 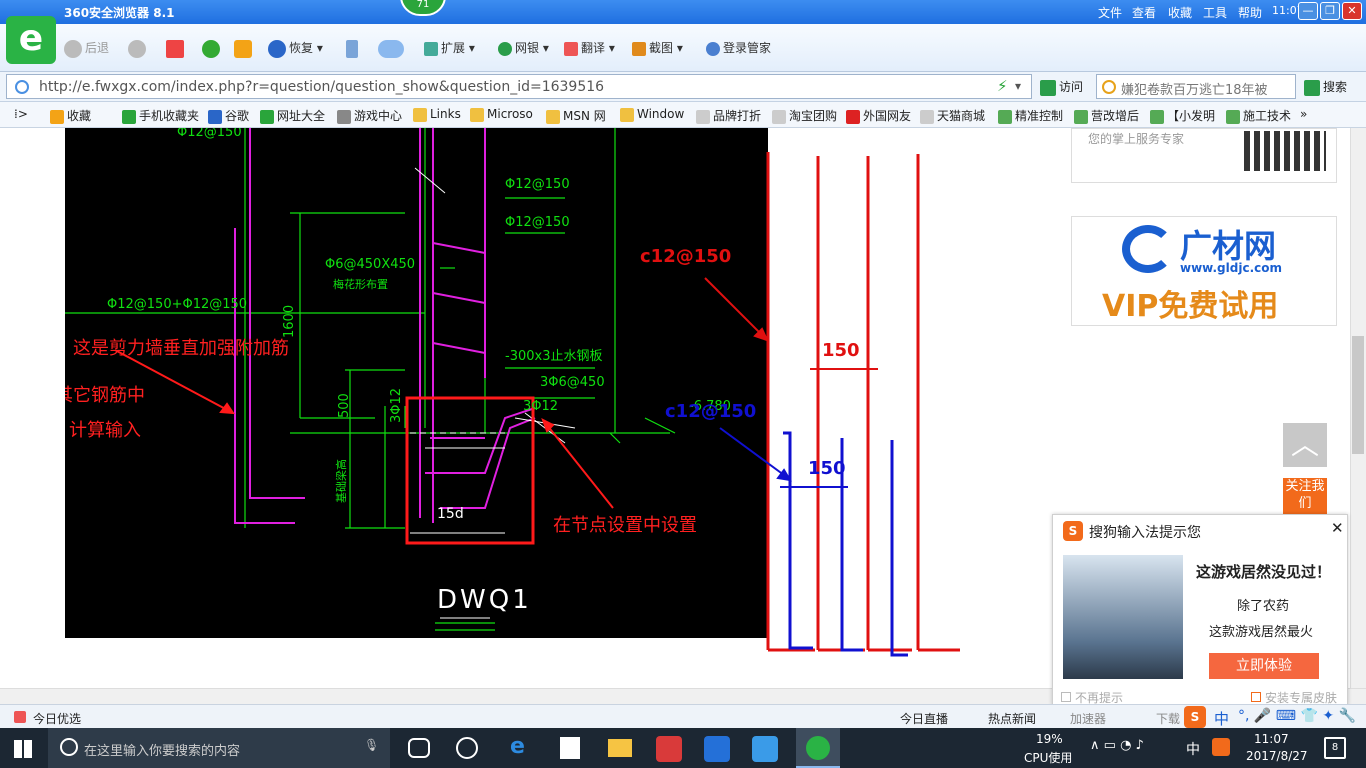 What do you see at coordinates (1012, 718) in the screenshot?
I see `hot-news: 热点新闻` at bounding box center [1012, 718].